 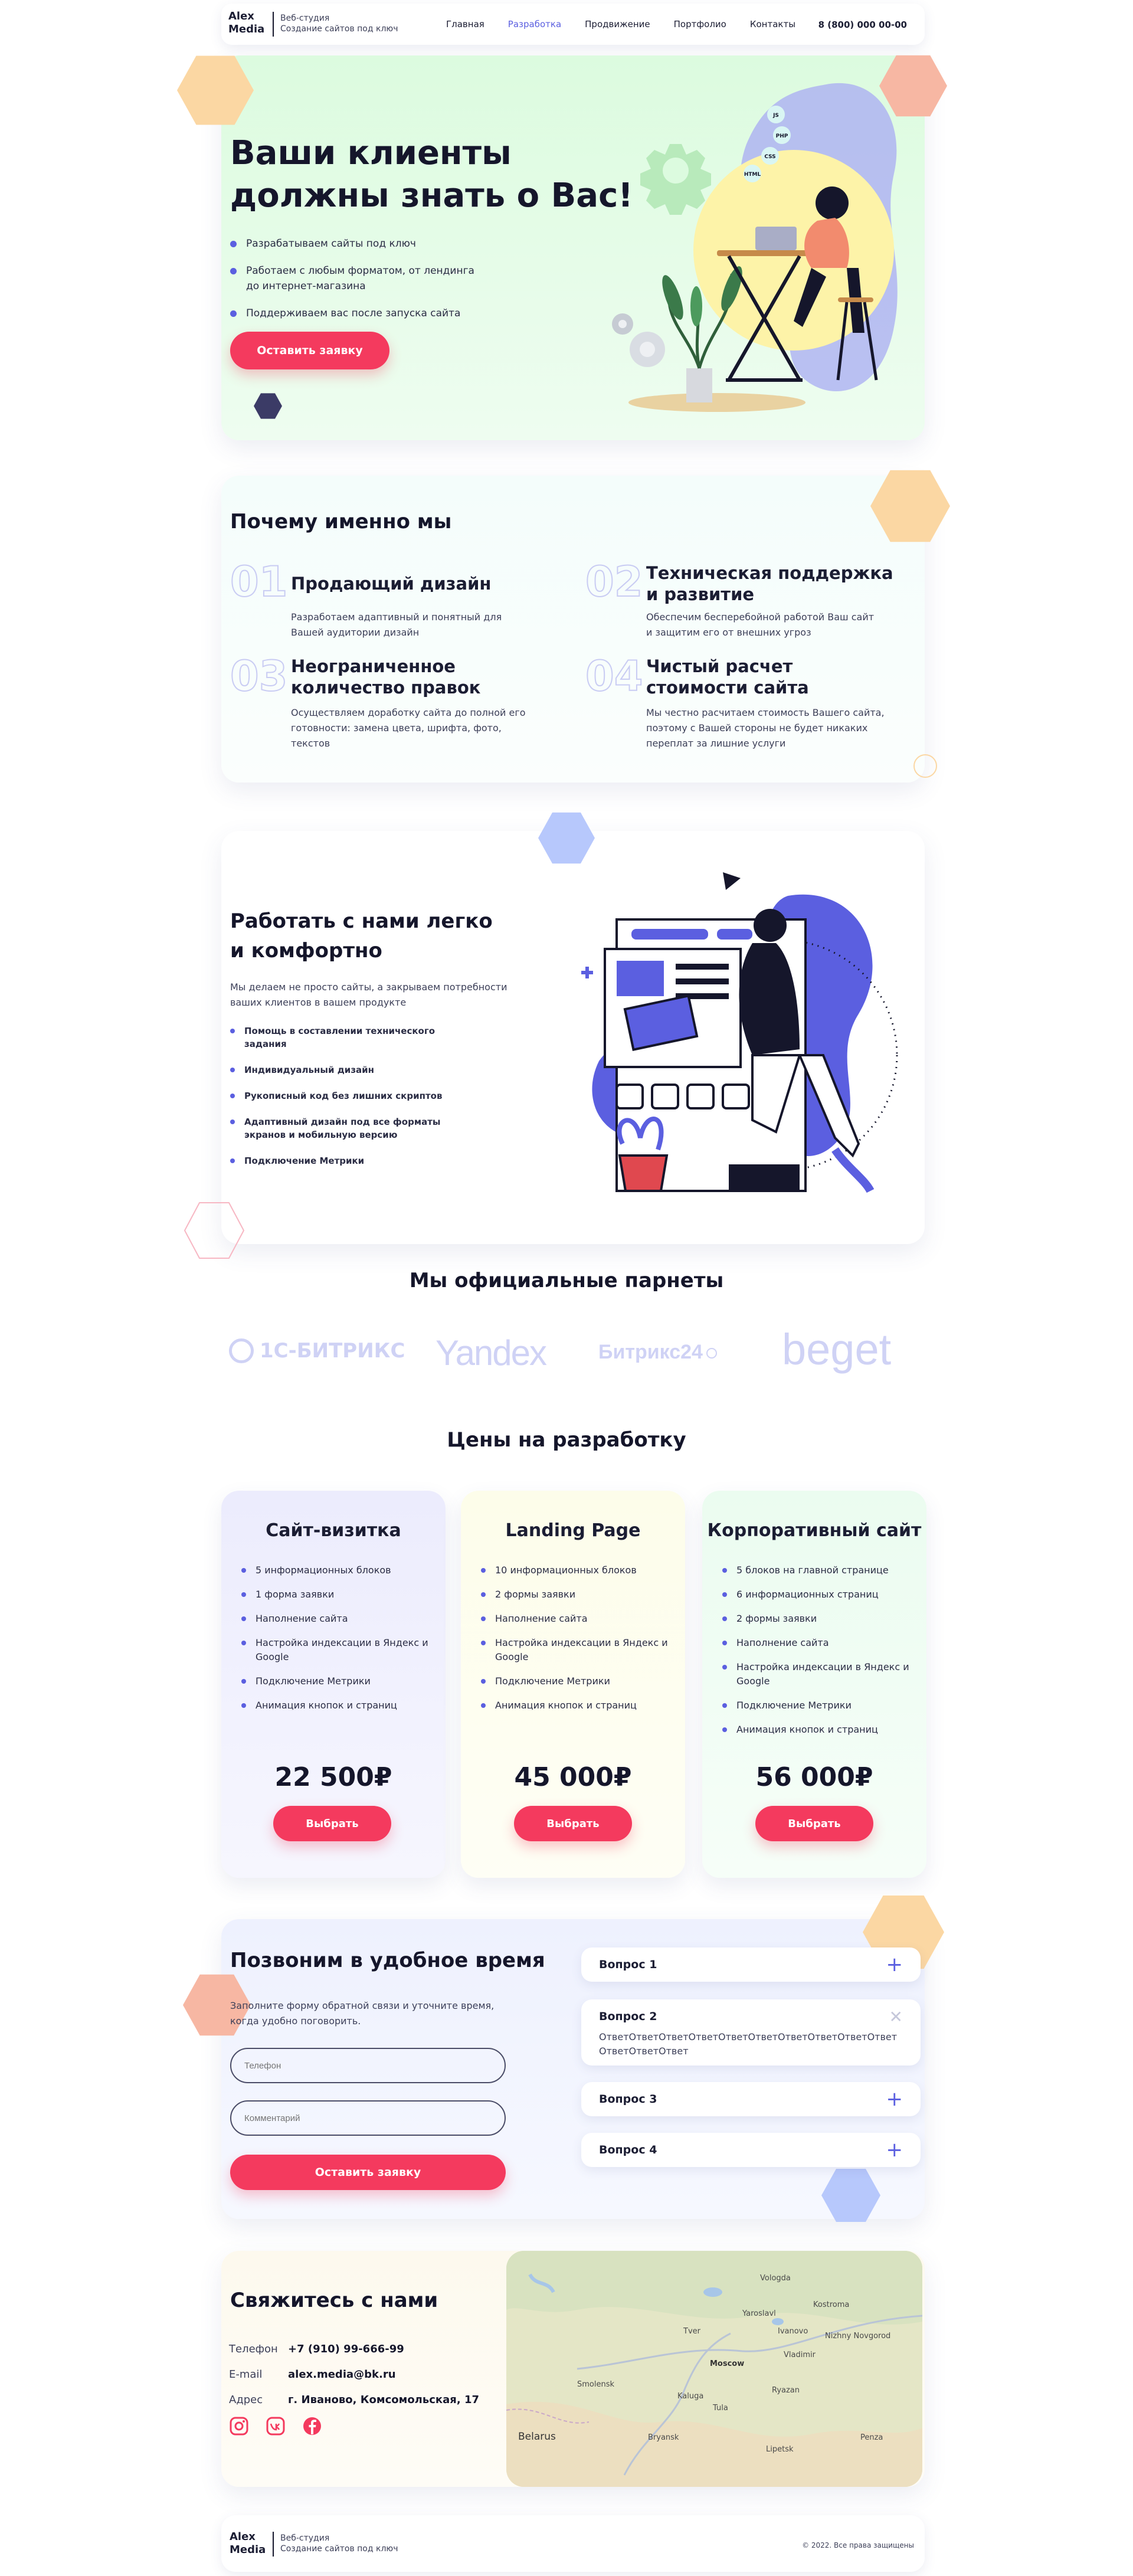 What do you see at coordinates (857, 2336) in the screenshot?
I see `map-label-nizhny: Nizhny Novgorod` at bounding box center [857, 2336].